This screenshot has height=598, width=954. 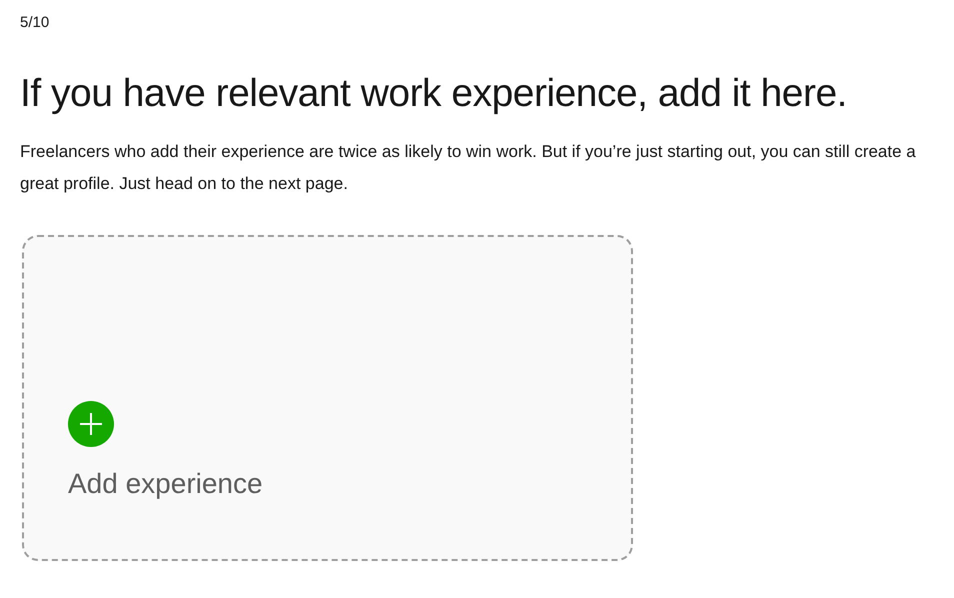 I want to click on page-heading: If you have relevant work experience, add it here., so click(x=434, y=94).